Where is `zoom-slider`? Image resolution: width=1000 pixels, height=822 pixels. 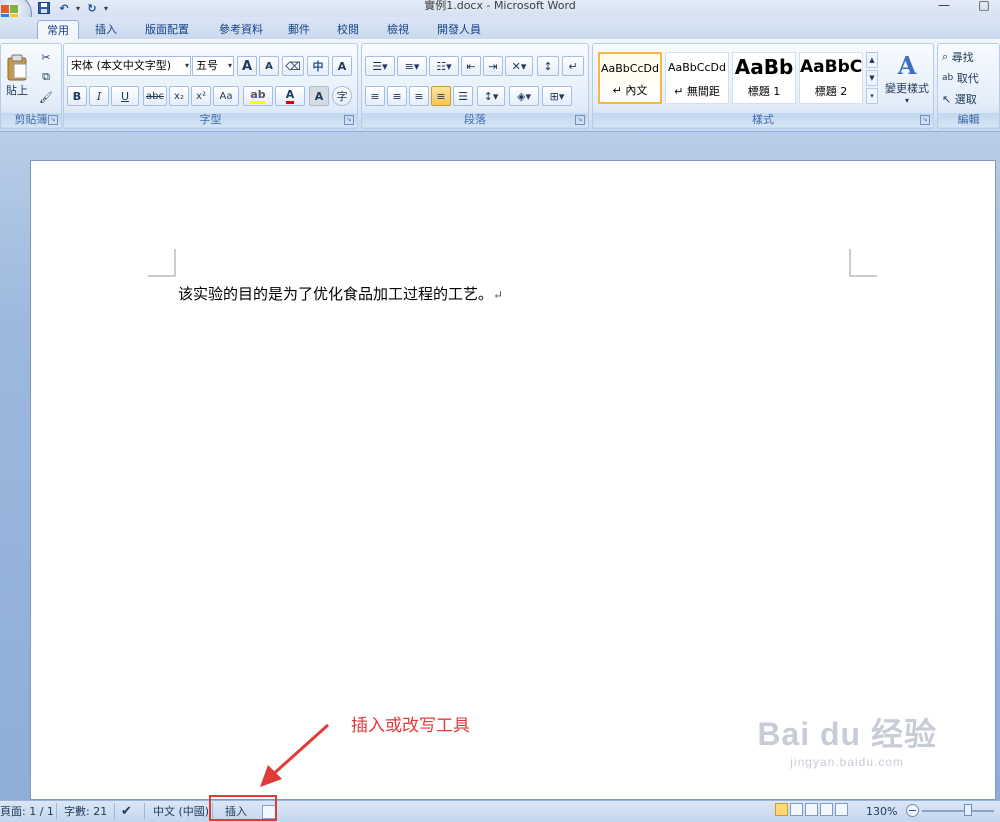 zoom-slider is located at coordinates (958, 811).